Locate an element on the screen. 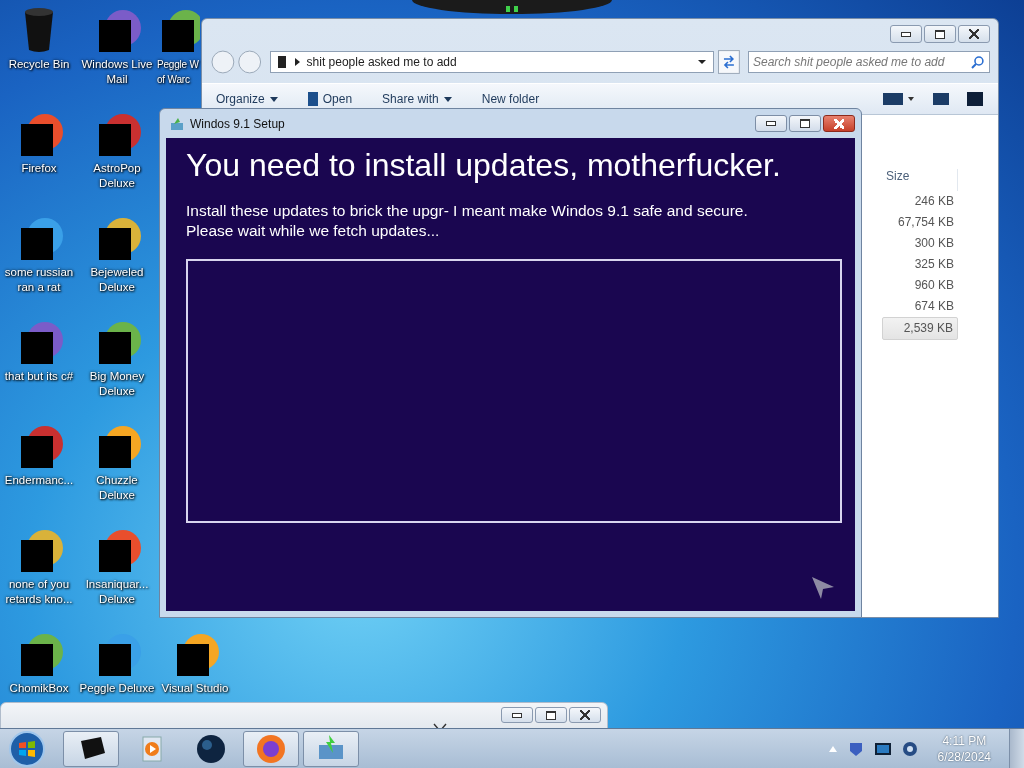 This screenshot has width=1024, height=768. size-cell: 2,539 KB is located at coordinates (920, 328).